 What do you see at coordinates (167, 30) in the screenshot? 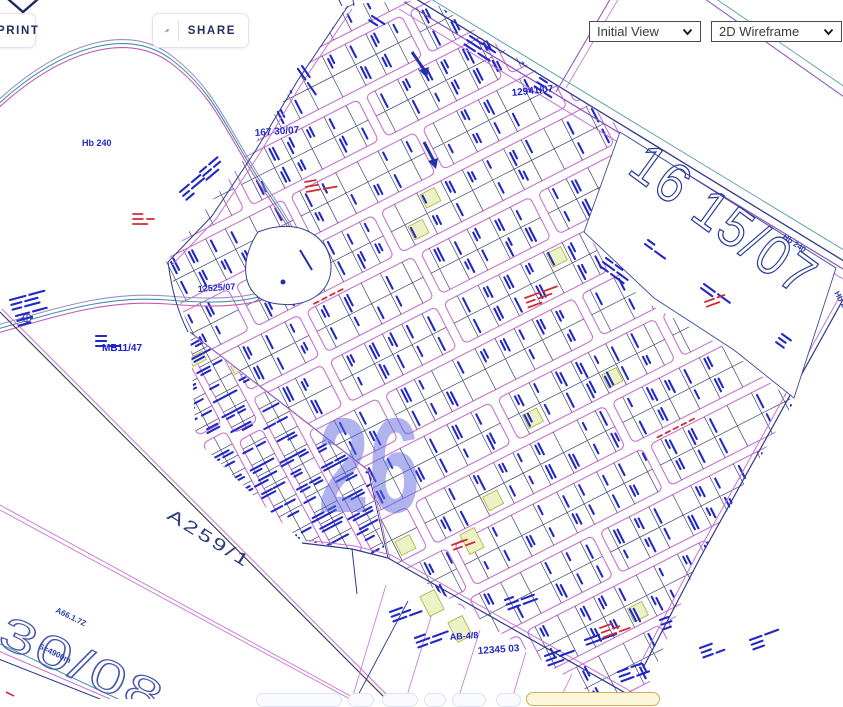
I see `share-arrow-icon` at bounding box center [167, 30].